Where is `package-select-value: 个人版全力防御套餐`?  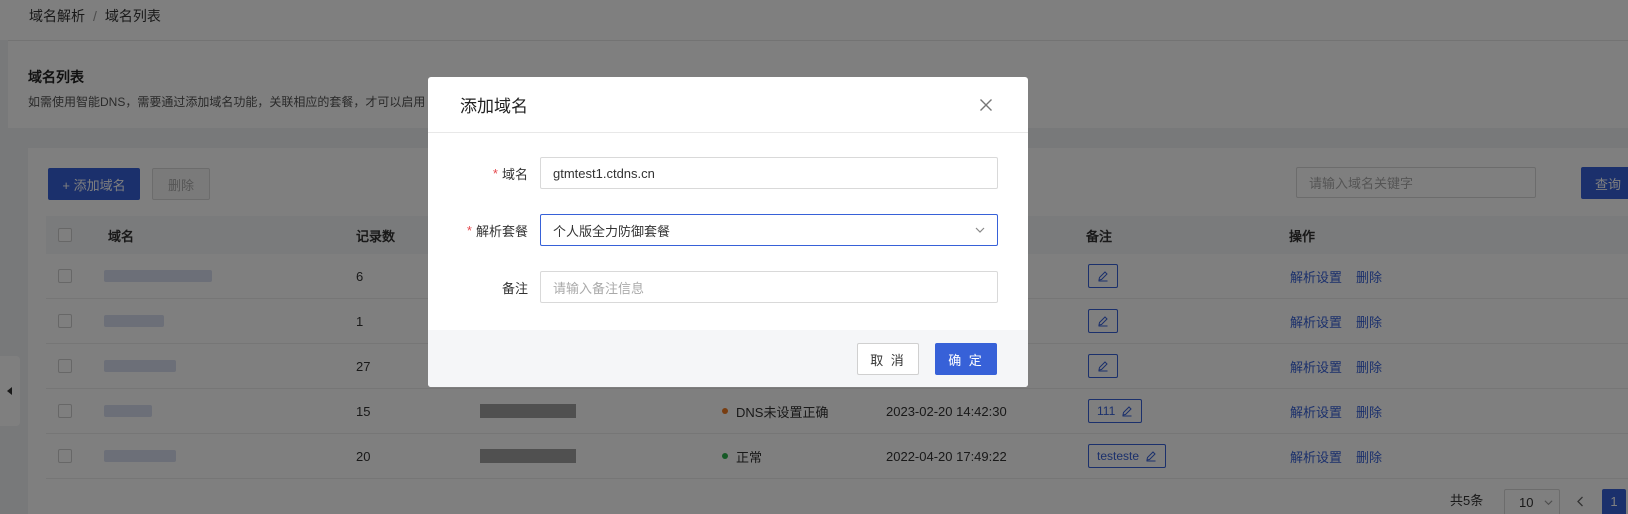
package-select-value: 个人版全力防御套餐 is located at coordinates (612, 231).